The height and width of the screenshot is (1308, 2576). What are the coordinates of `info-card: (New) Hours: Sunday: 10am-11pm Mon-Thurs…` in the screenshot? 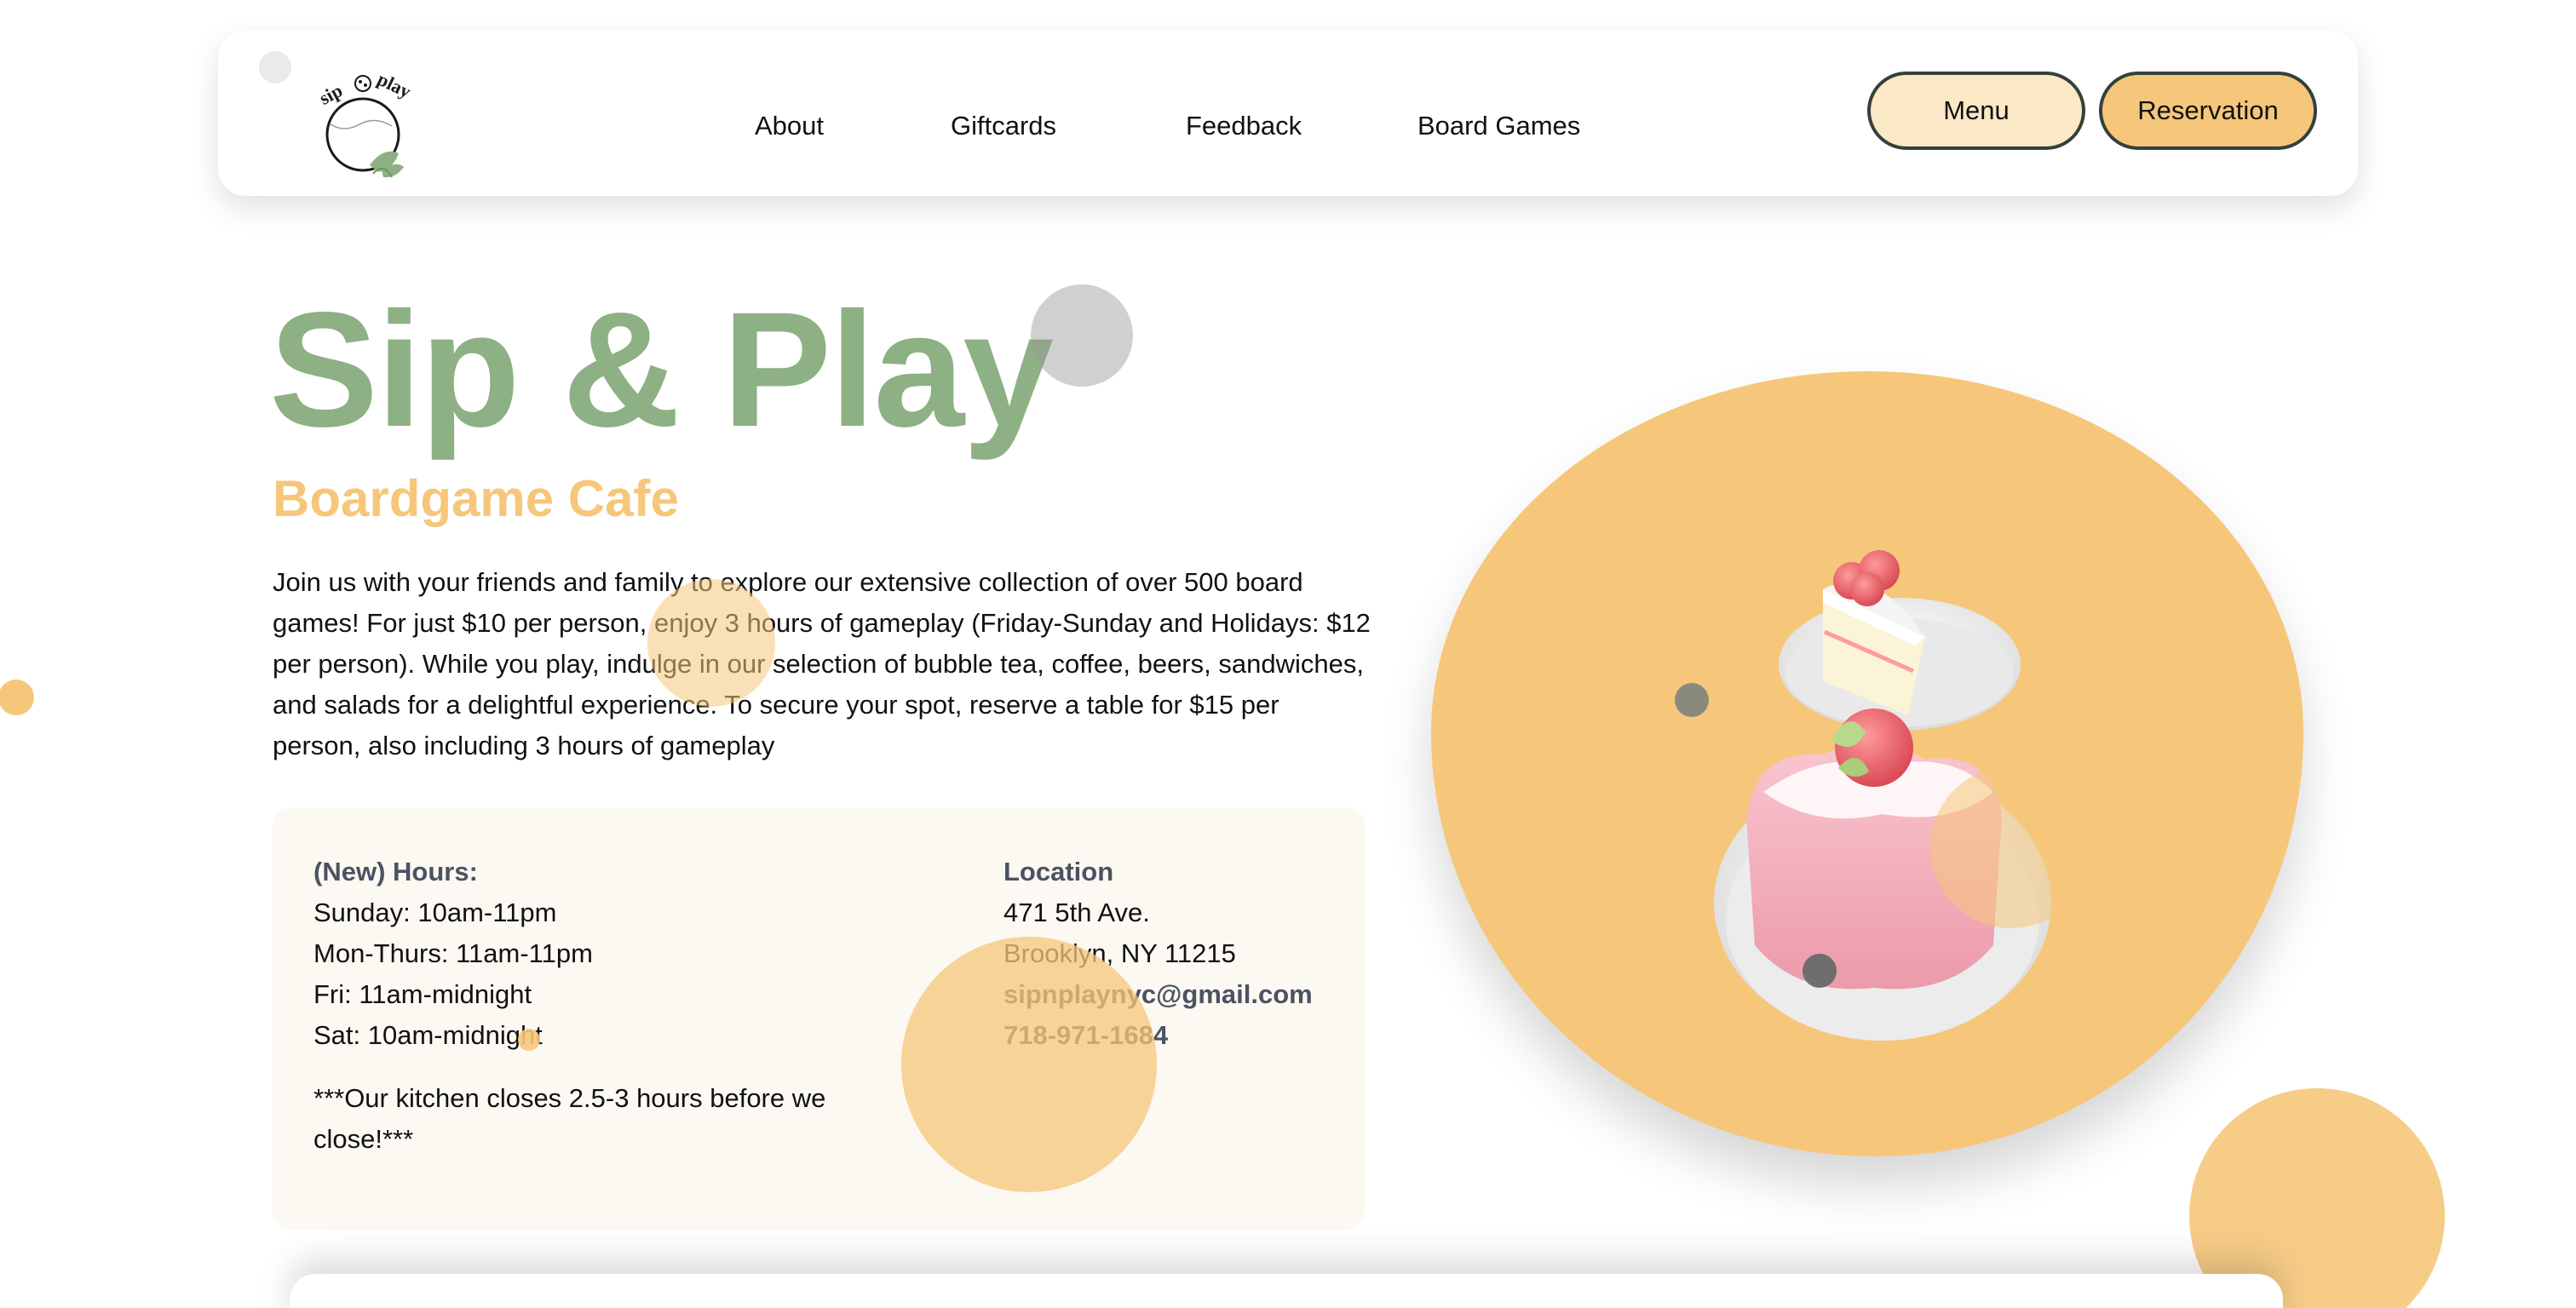 It's located at (819, 1019).